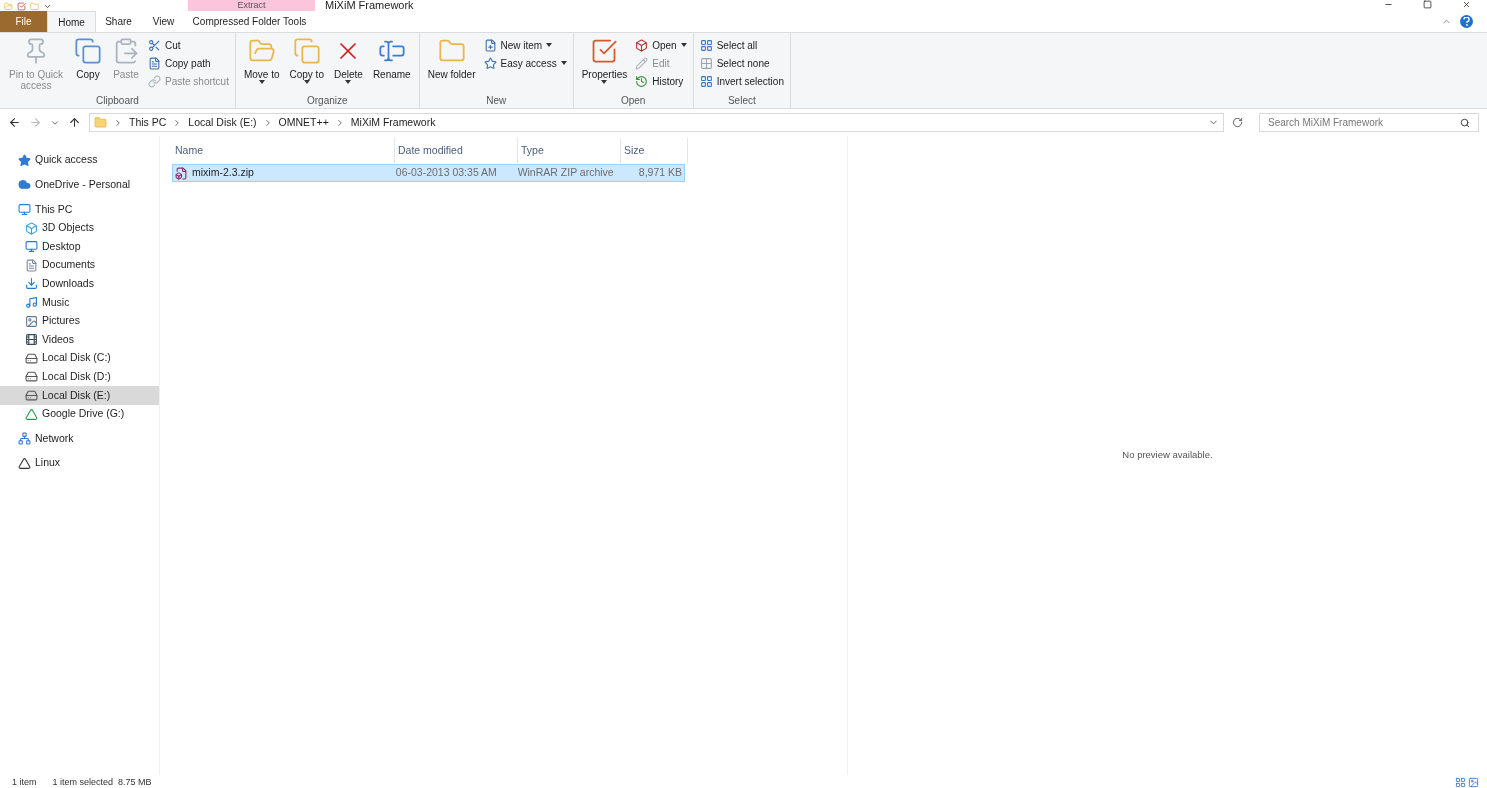  What do you see at coordinates (79, 358) in the screenshot?
I see `nav-item: Local Disk (C:)` at bounding box center [79, 358].